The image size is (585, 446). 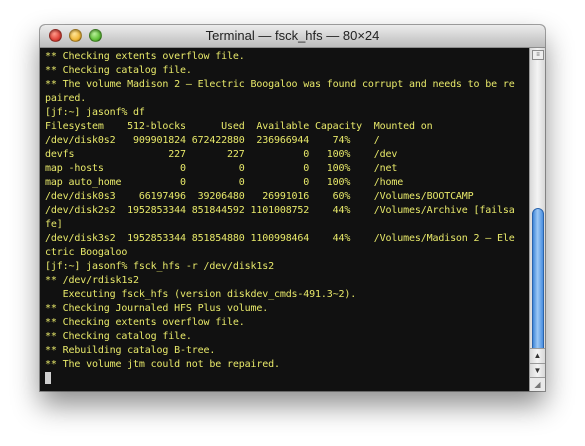 What do you see at coordinates (86, 252) in the screenshot?
I see `terminal-line: ctric Boogaloo` at bounding box center [86, 252].